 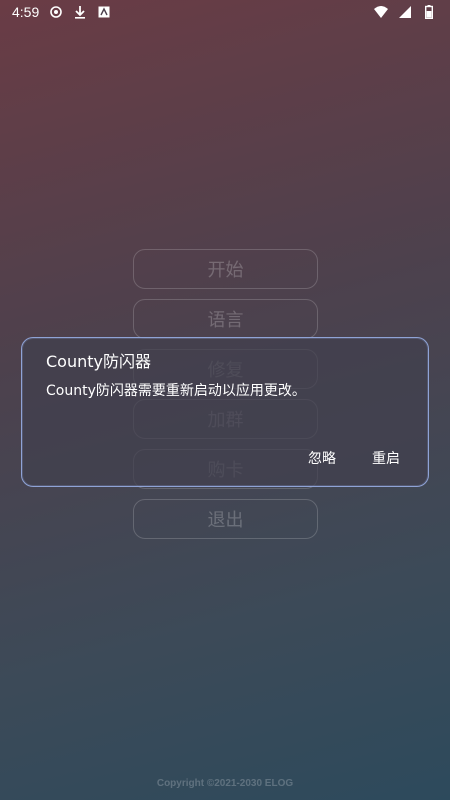 What do you see at coordinates (429, 12) in the screenshot?
I see `battery-icon` at bounding box center [429, 12].